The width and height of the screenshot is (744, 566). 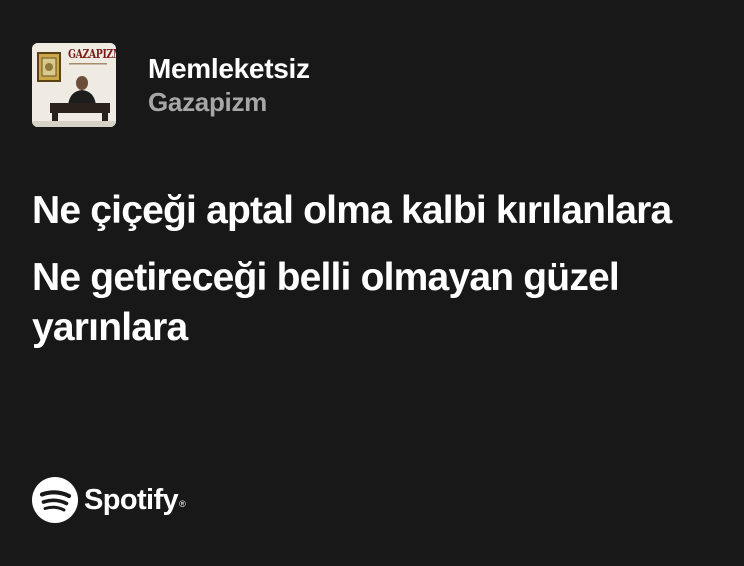 What do you see at coordinates (207, 102) in the screenshot?
I see `track-artist: Gazapizm` at bounding box center [207, 102].